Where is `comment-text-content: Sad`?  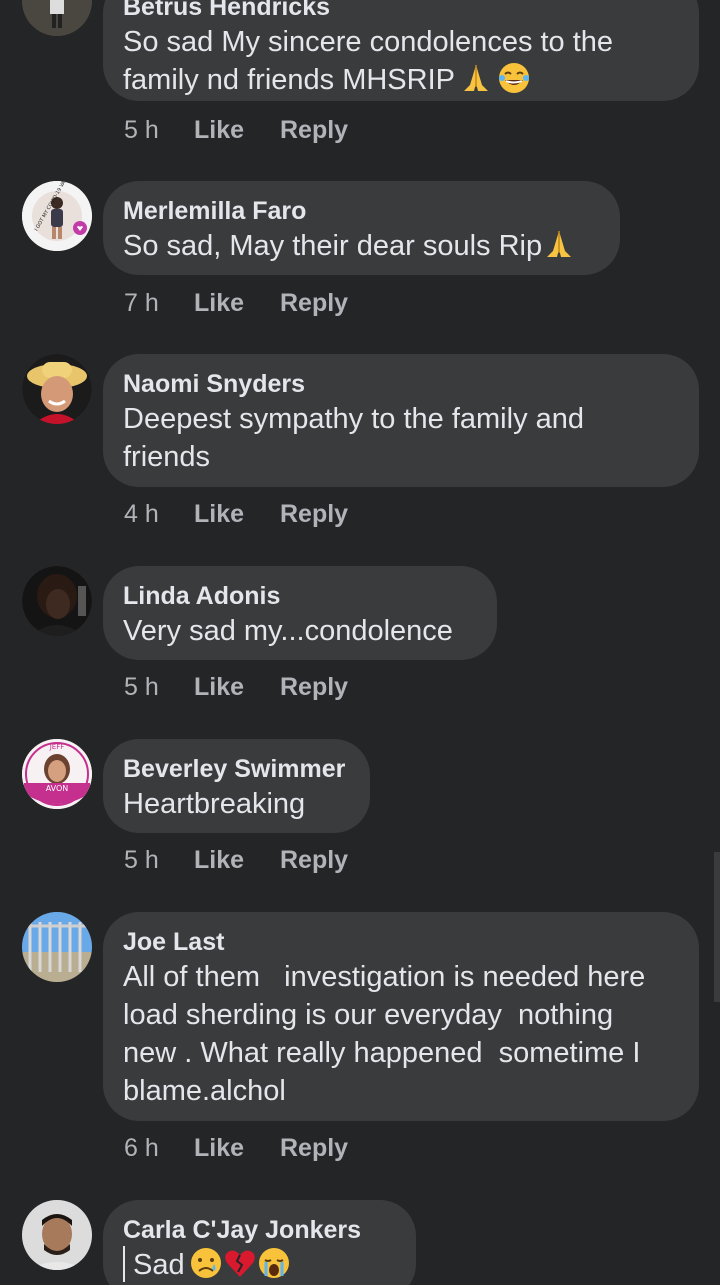 comment-text-content: Sad is located at coordinates (159, 1265).